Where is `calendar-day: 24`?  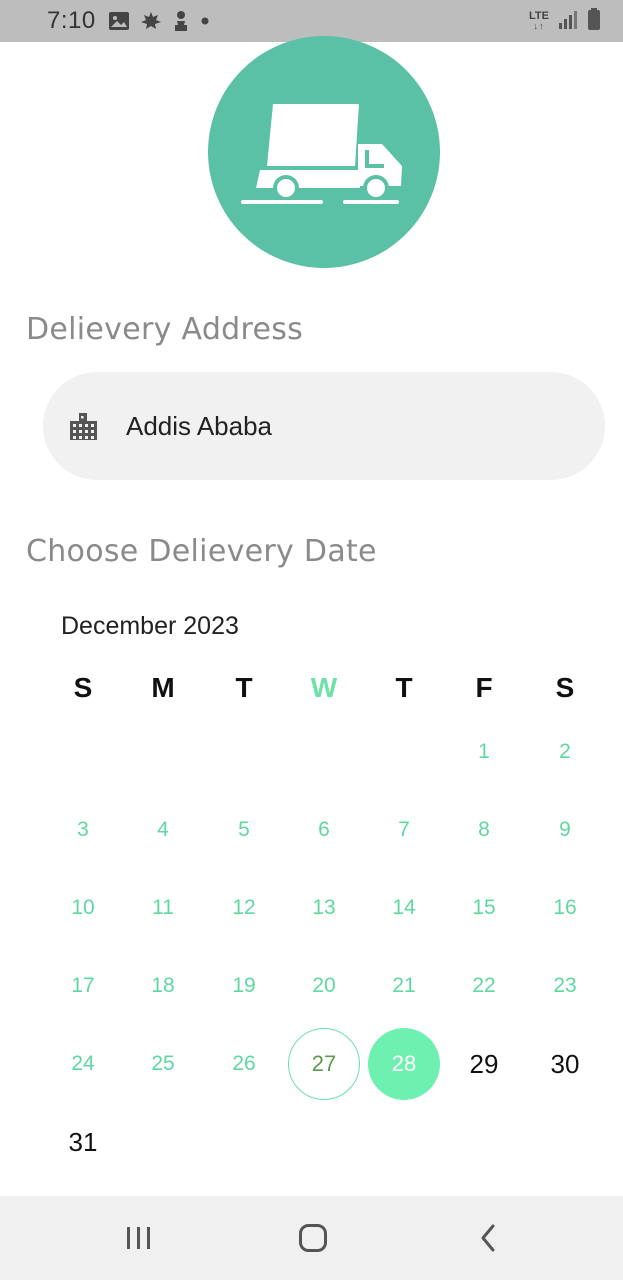
calendar-day: 24 is located at coordinates (83, 1064).